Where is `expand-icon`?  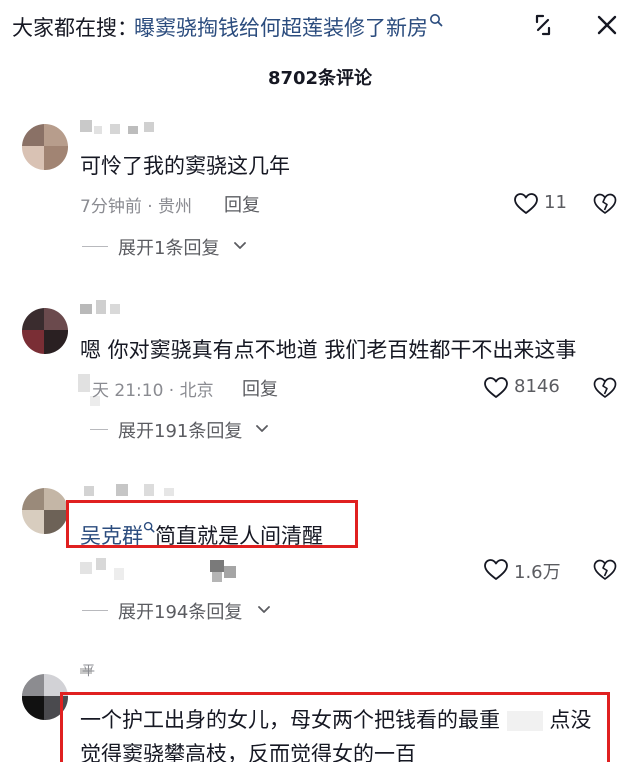
expand-icon is located at coordinates (543, 25).